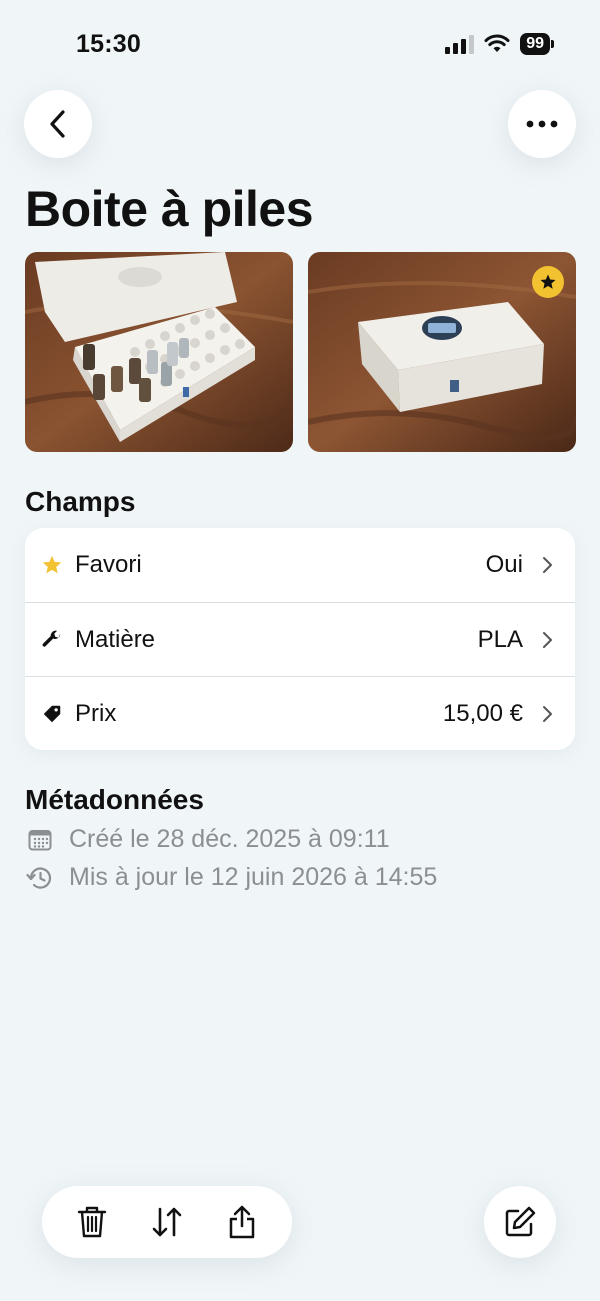  I want to click on page-title: Boite à piles, so click(169, 209).